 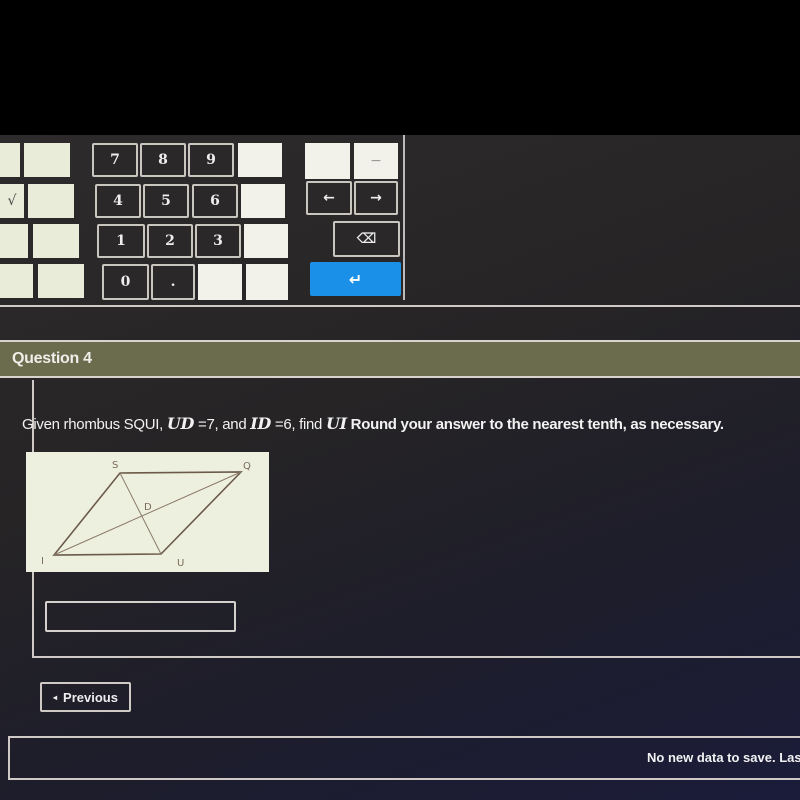 What do you see at coordinates (90, 697) in the screenshot?
I see `previous-label: Previous` at bounding box center [90, 697].